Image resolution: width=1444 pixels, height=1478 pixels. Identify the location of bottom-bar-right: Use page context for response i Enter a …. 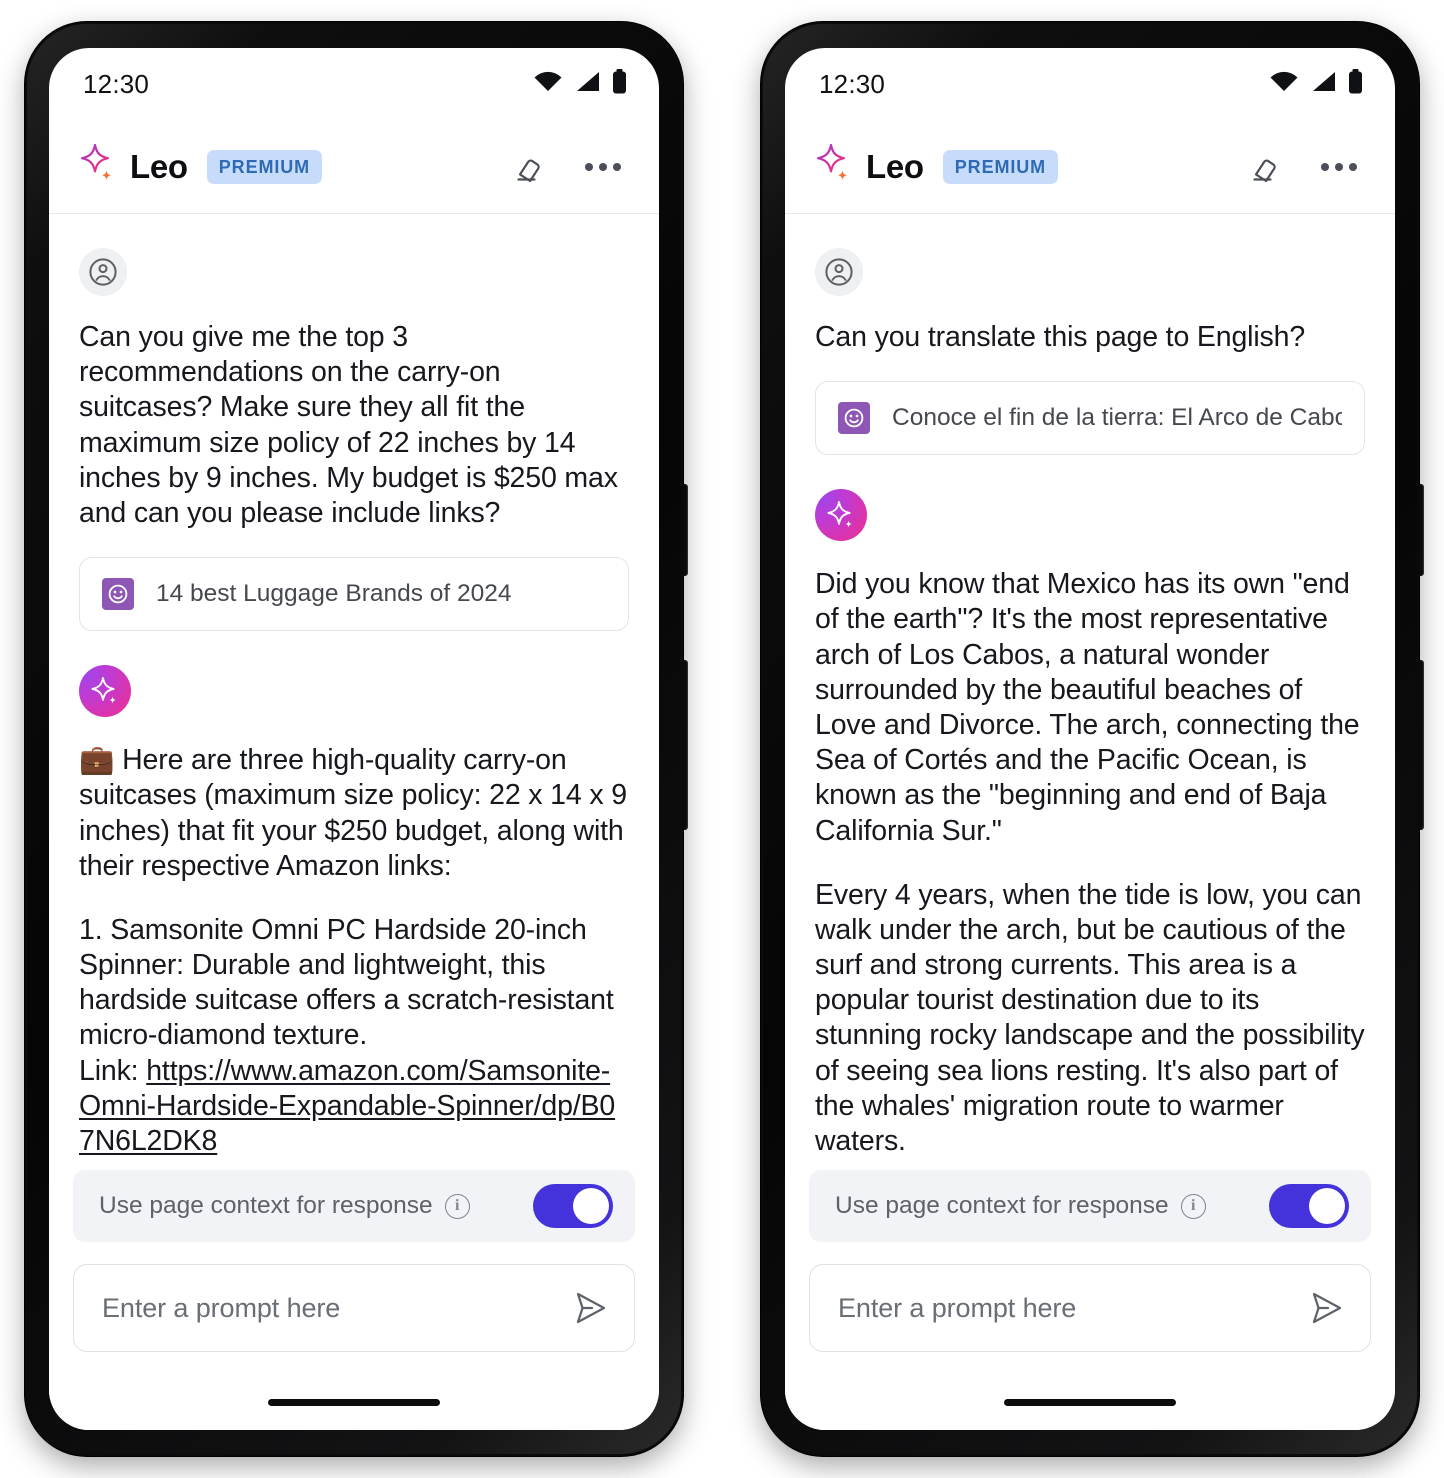
(1090, 1300).